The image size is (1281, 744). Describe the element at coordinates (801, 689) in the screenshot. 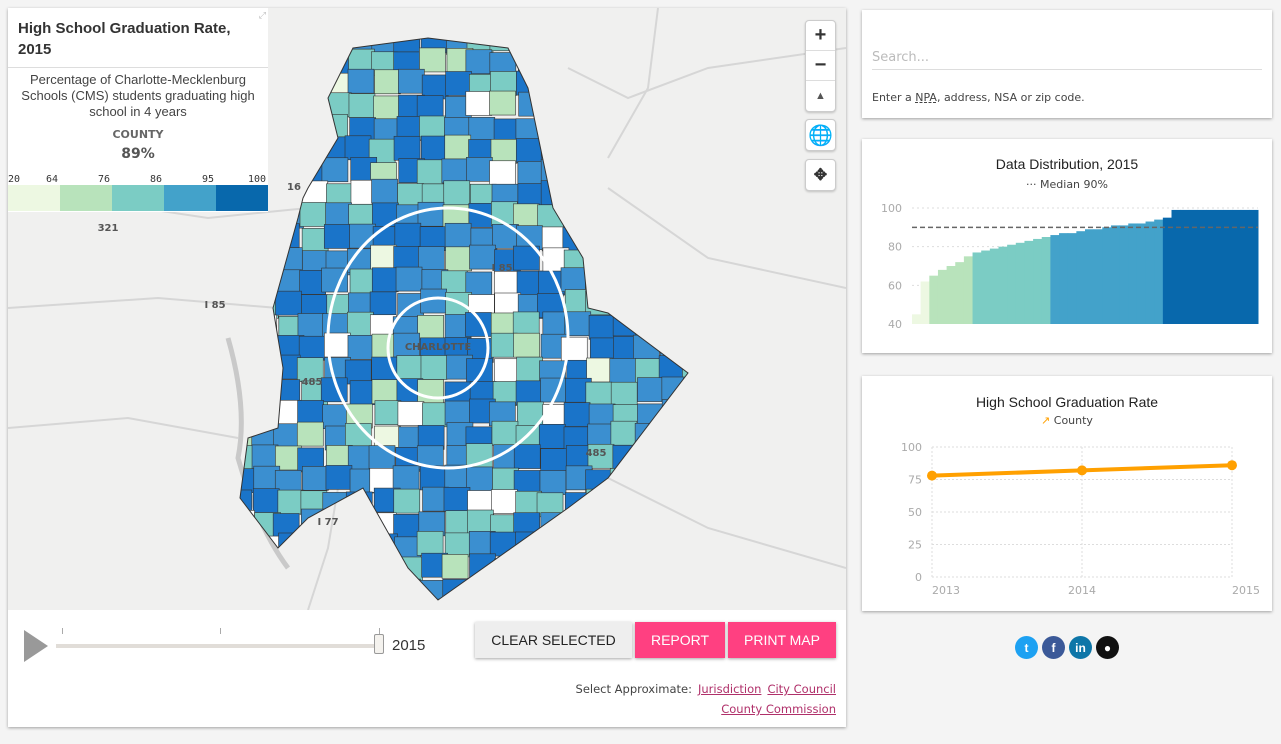

I see `city-council-link: City Council` at that location.